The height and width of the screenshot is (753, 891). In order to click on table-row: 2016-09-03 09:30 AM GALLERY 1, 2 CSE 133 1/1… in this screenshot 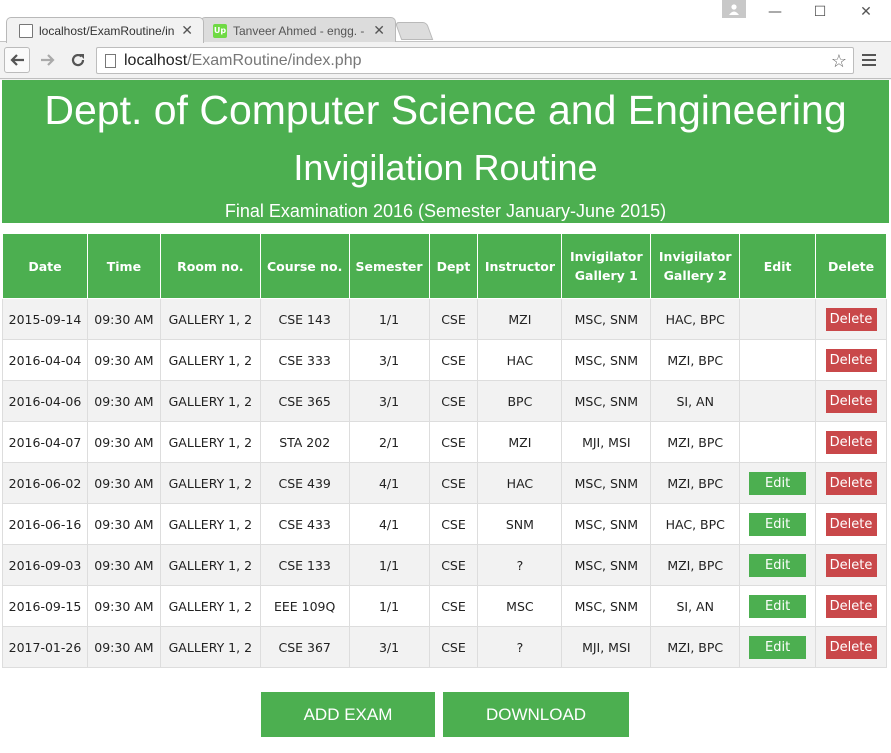, I will do `click(444, 565)`.